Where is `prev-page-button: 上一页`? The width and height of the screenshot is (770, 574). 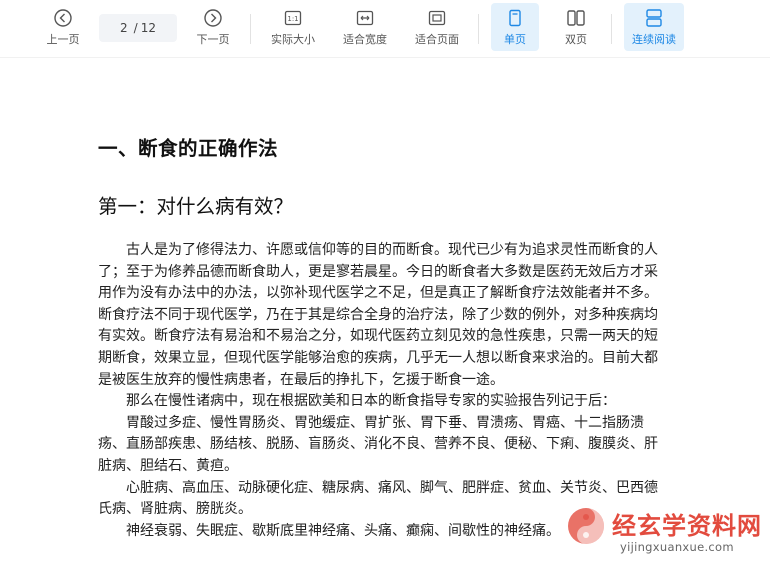
prev-page-button: 上一页 is located at coordinates (63, 27).